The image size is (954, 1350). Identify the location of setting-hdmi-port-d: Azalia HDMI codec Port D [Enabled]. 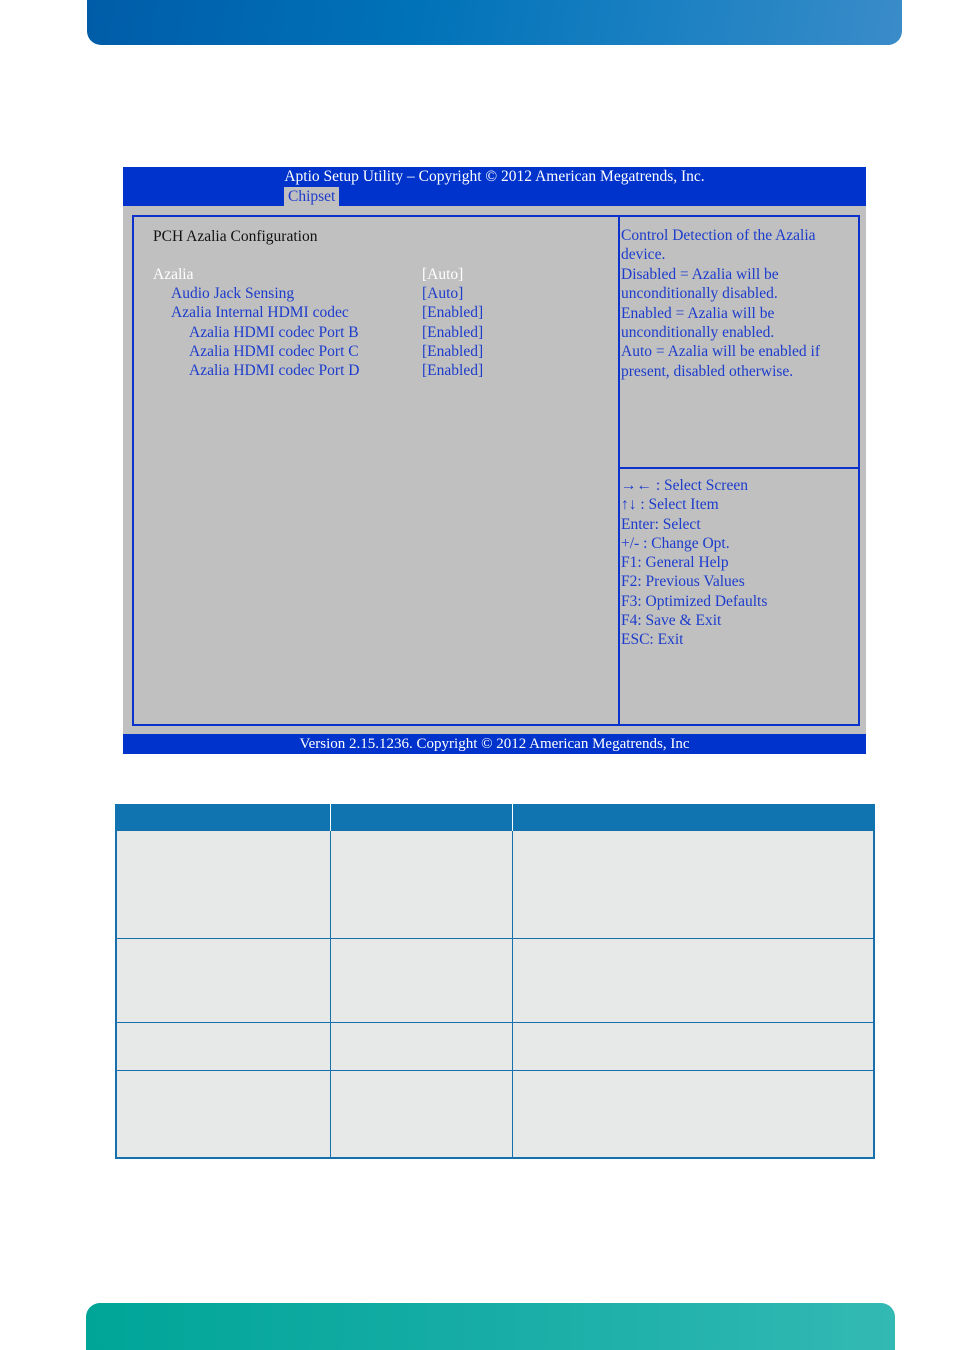
(377, 370).